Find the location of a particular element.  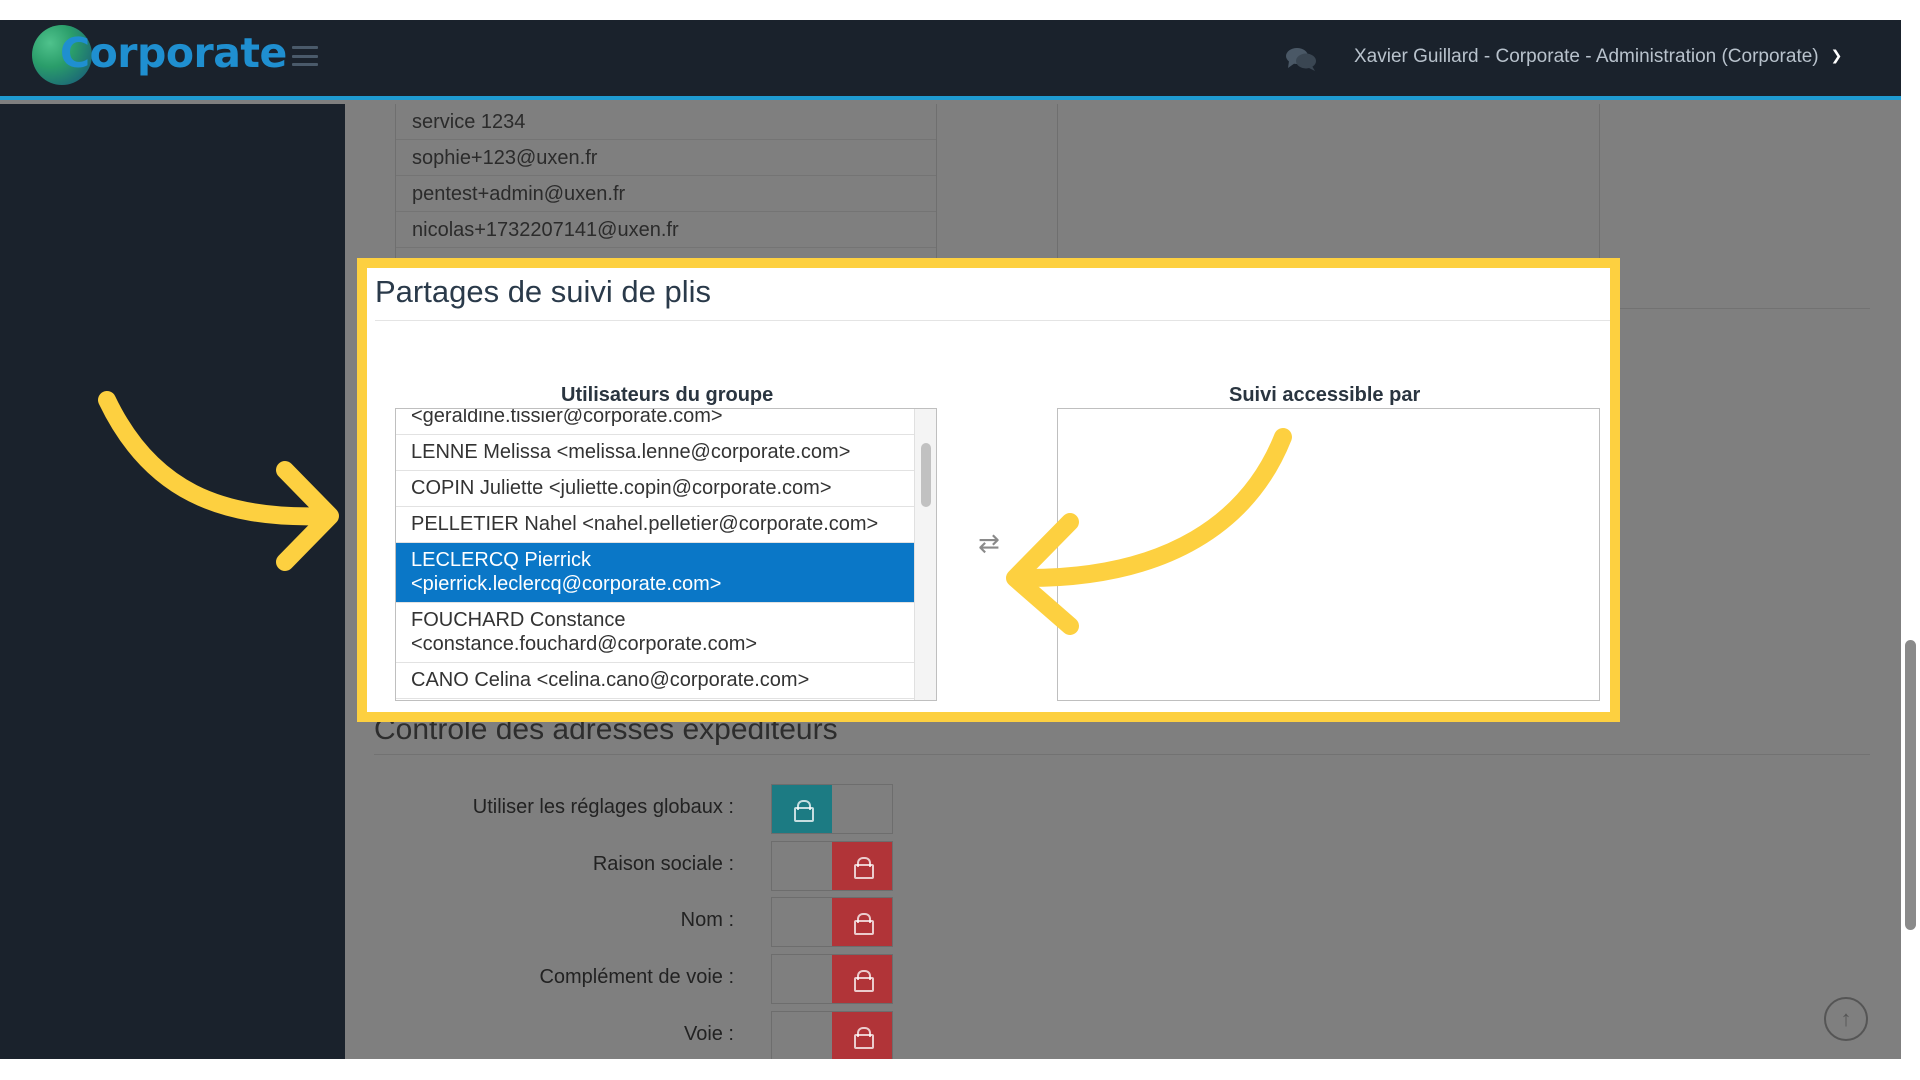

form-row-company-name: Raison sociale : is located at coordinates (634, 866).